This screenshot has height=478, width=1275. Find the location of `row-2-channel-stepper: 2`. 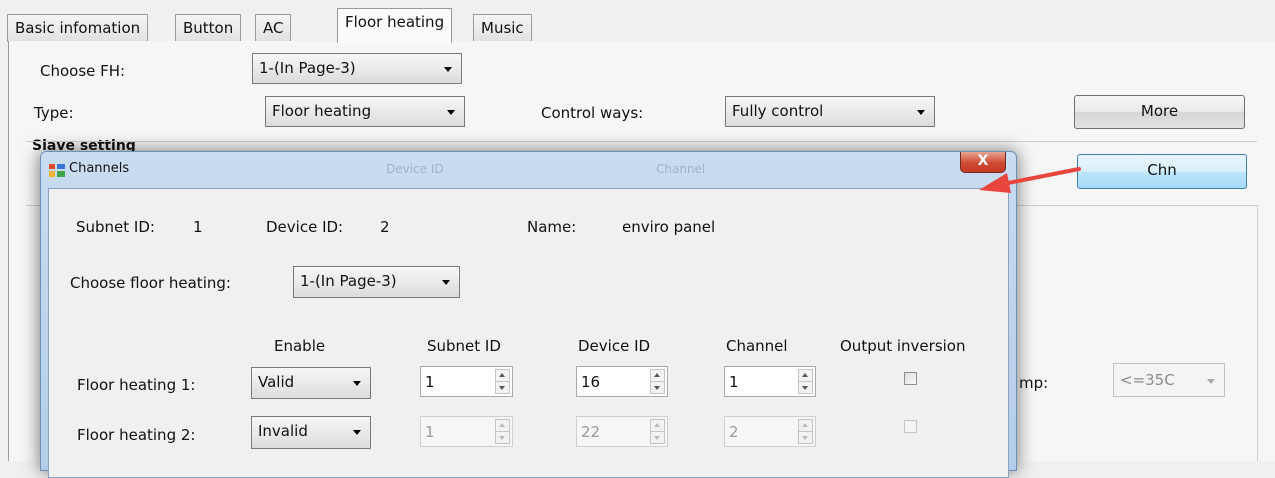

row-2-channel-stepper: 2 is located at coordinates (770, 431).